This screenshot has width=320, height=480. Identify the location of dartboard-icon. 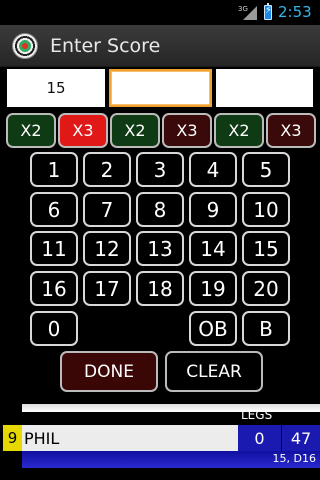
(25, 46).